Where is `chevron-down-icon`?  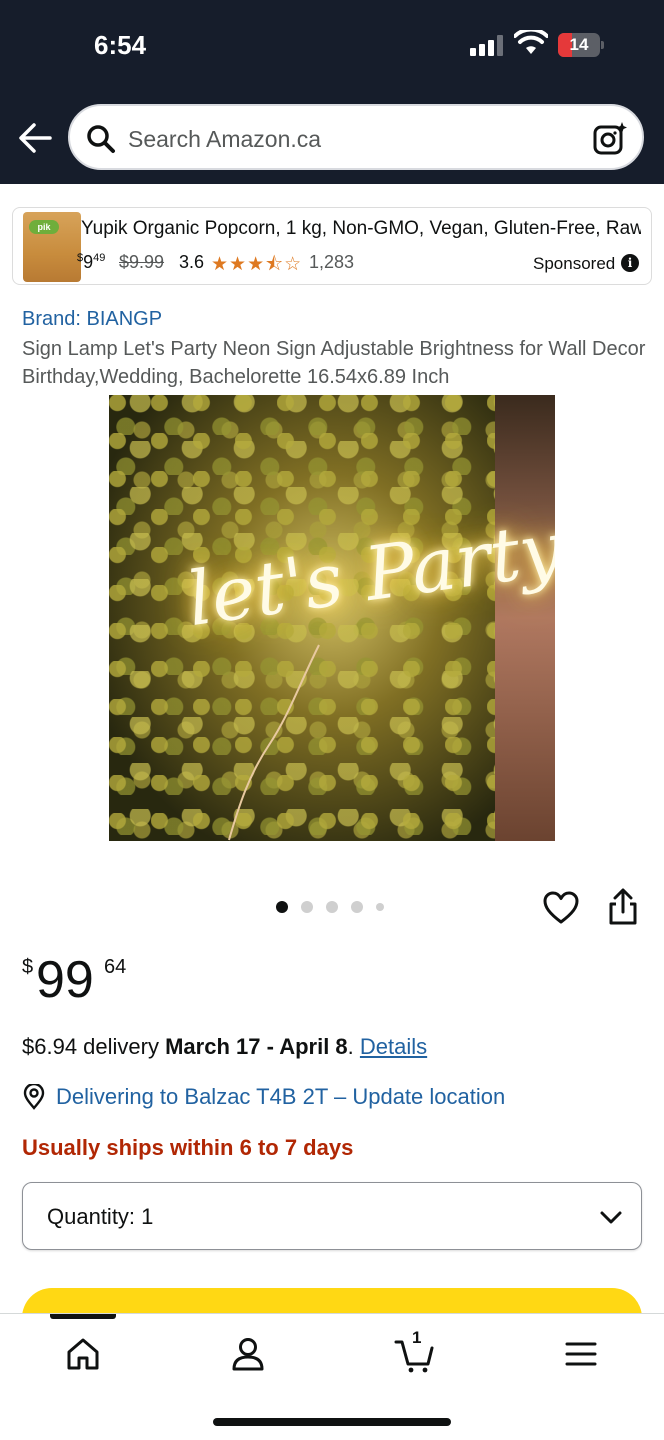 chevron-down-icon is located at coordinates (611, 1217).